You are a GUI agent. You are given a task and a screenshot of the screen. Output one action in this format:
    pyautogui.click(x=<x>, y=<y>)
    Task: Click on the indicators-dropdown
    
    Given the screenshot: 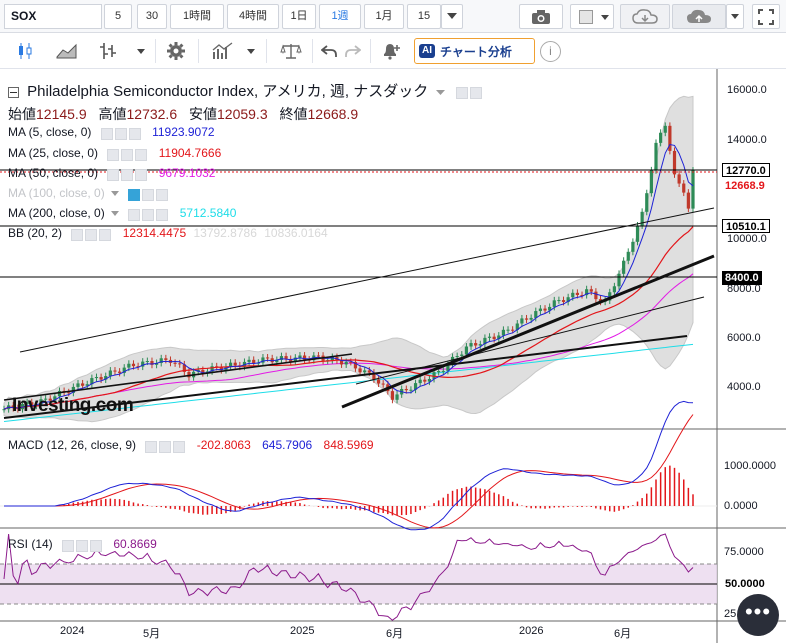 What is the action you would take?
    pyautogui.click(x=251, y=51)
    